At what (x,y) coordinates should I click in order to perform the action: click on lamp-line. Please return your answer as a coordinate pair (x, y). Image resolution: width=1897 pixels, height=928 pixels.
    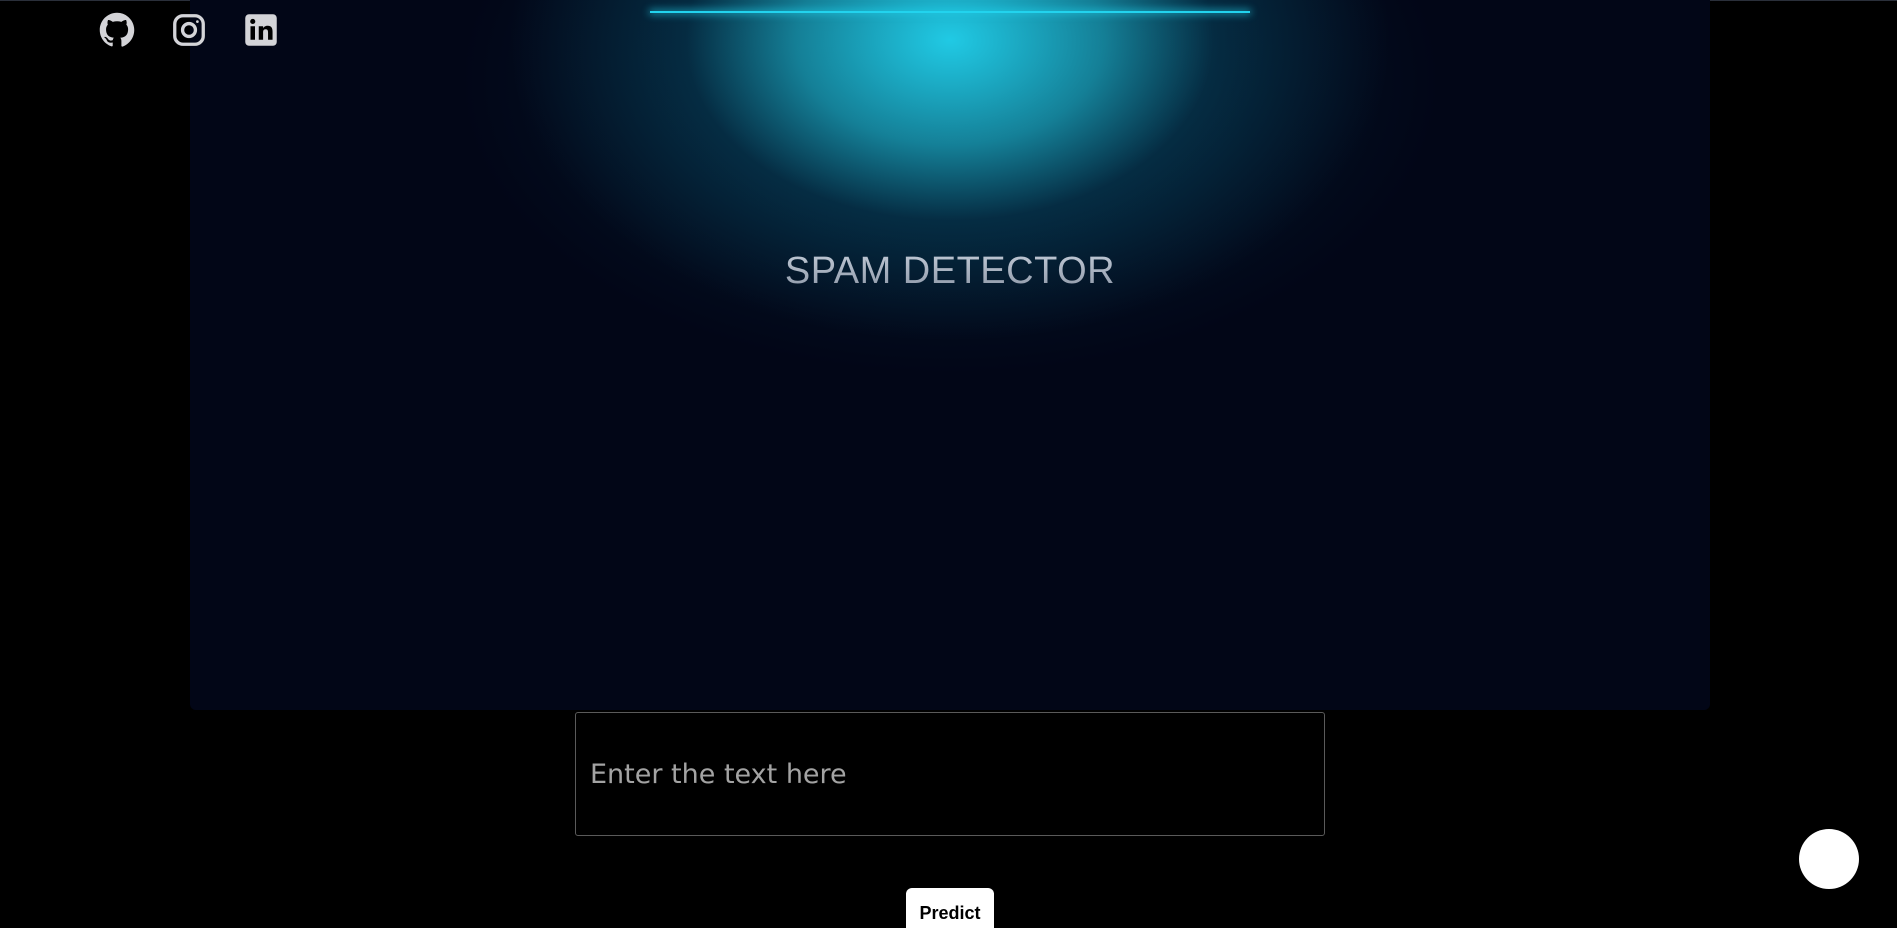
    Looking at the image, I should click on (950, 12).